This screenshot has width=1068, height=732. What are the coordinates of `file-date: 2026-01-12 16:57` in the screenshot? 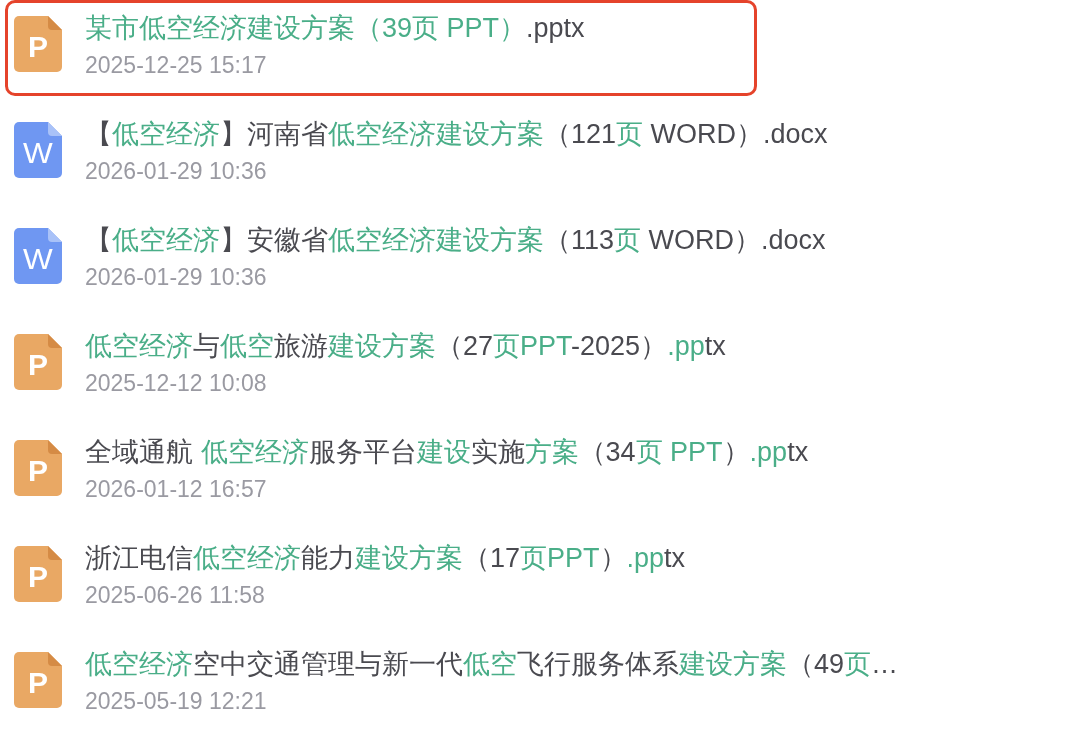 It's located at (176, 489).